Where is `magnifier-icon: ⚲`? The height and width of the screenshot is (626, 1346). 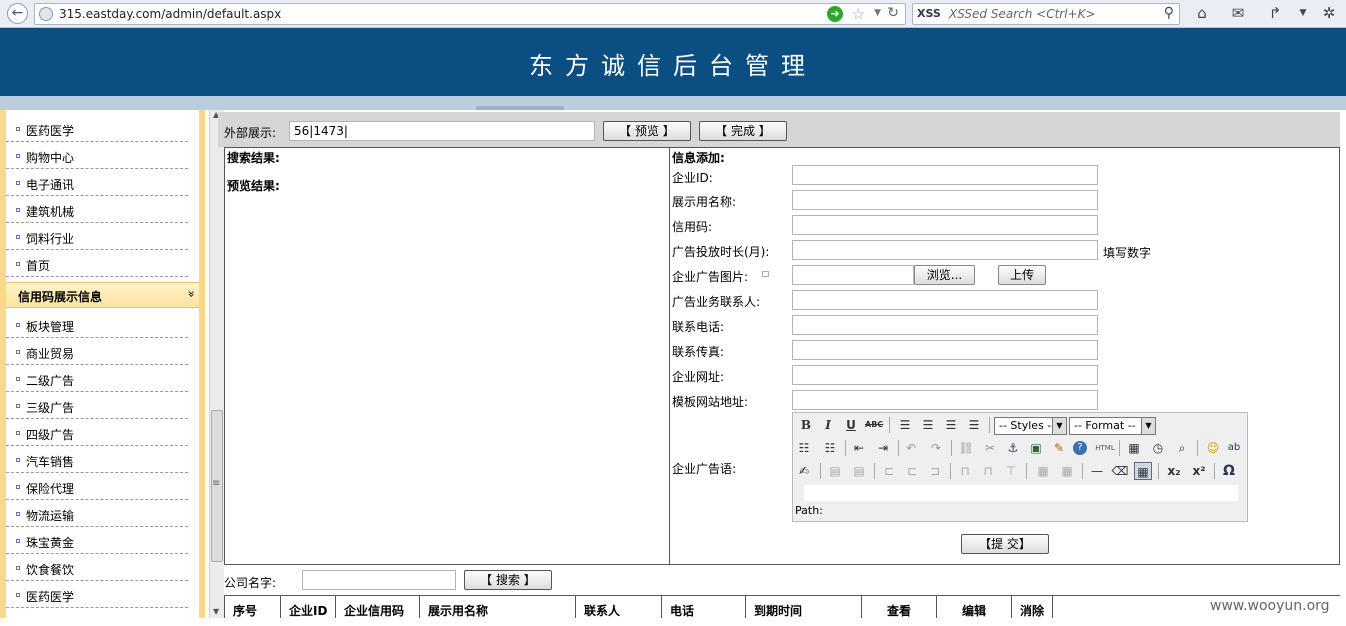
magnifier-icon: ⚲ is located at coordinates (1169, 13).